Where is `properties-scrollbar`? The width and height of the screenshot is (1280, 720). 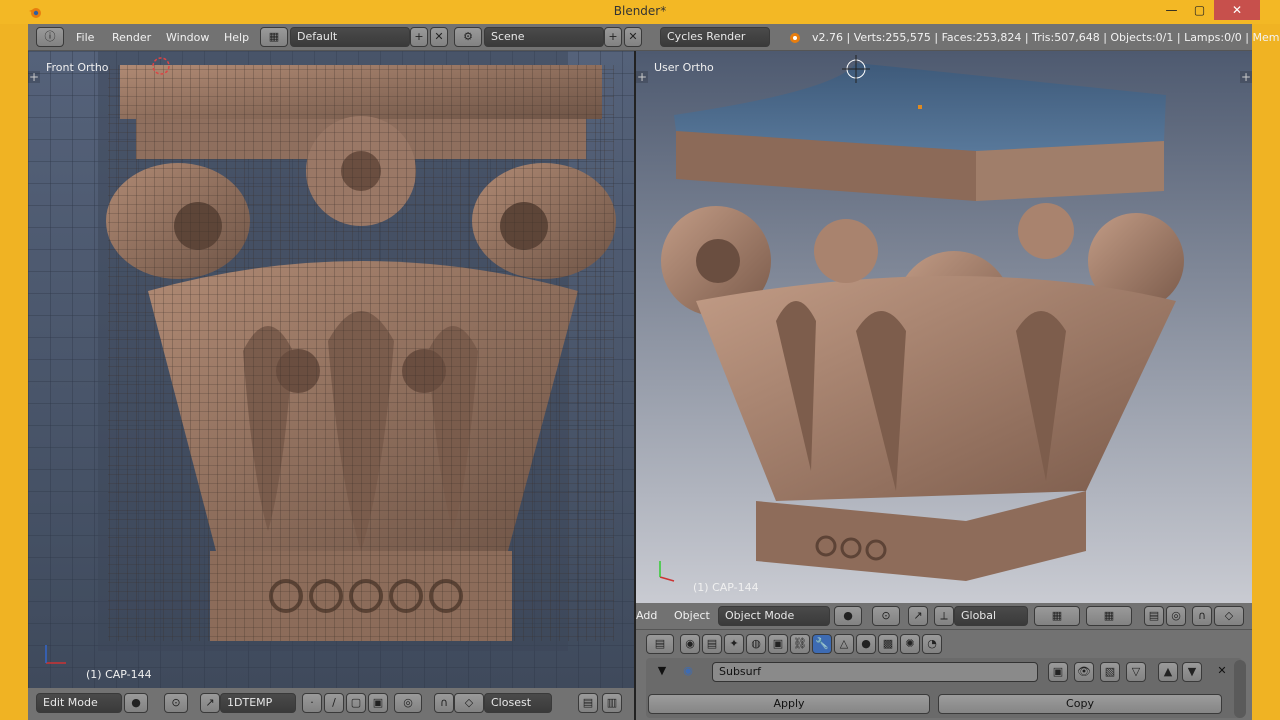 properties-scrollbar is located at coordinates (1240, 689).